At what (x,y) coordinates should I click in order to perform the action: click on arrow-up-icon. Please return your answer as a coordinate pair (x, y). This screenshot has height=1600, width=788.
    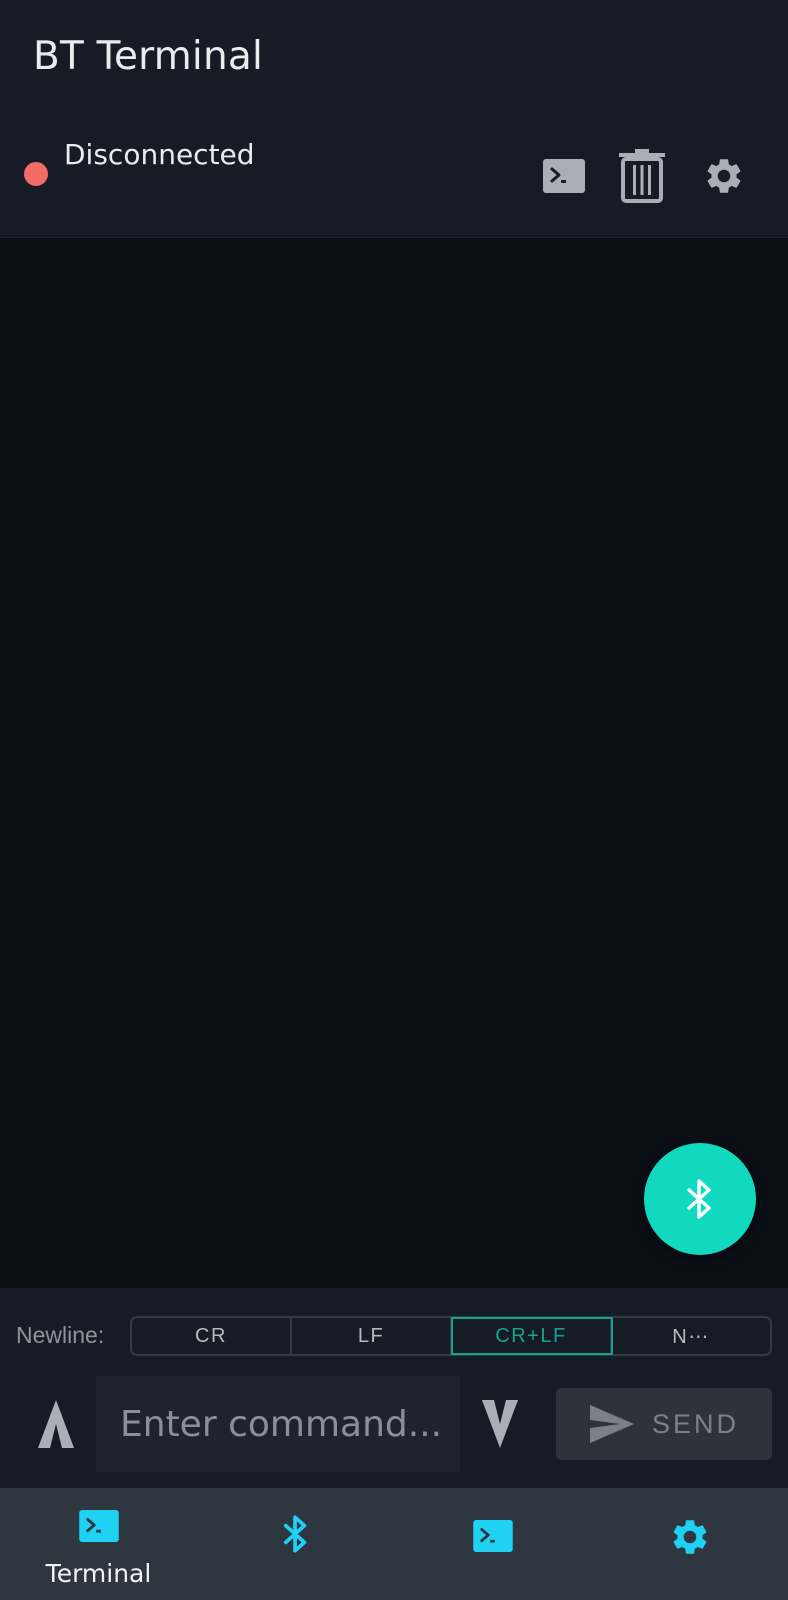
    Looking at the image, I should click on (56, 1424).